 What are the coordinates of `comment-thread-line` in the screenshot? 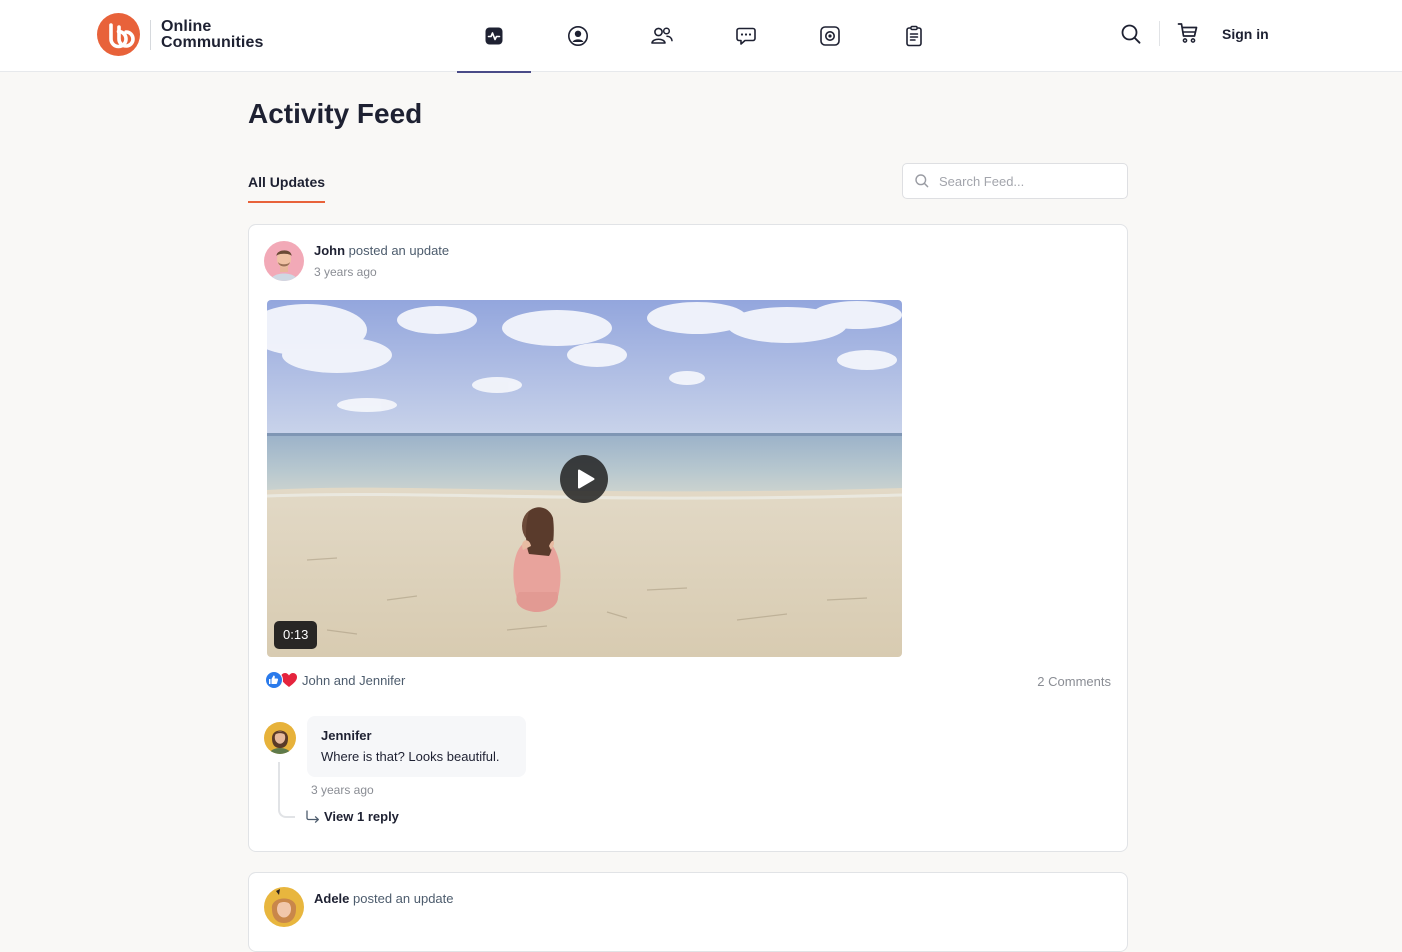 It's located at (286, 790).